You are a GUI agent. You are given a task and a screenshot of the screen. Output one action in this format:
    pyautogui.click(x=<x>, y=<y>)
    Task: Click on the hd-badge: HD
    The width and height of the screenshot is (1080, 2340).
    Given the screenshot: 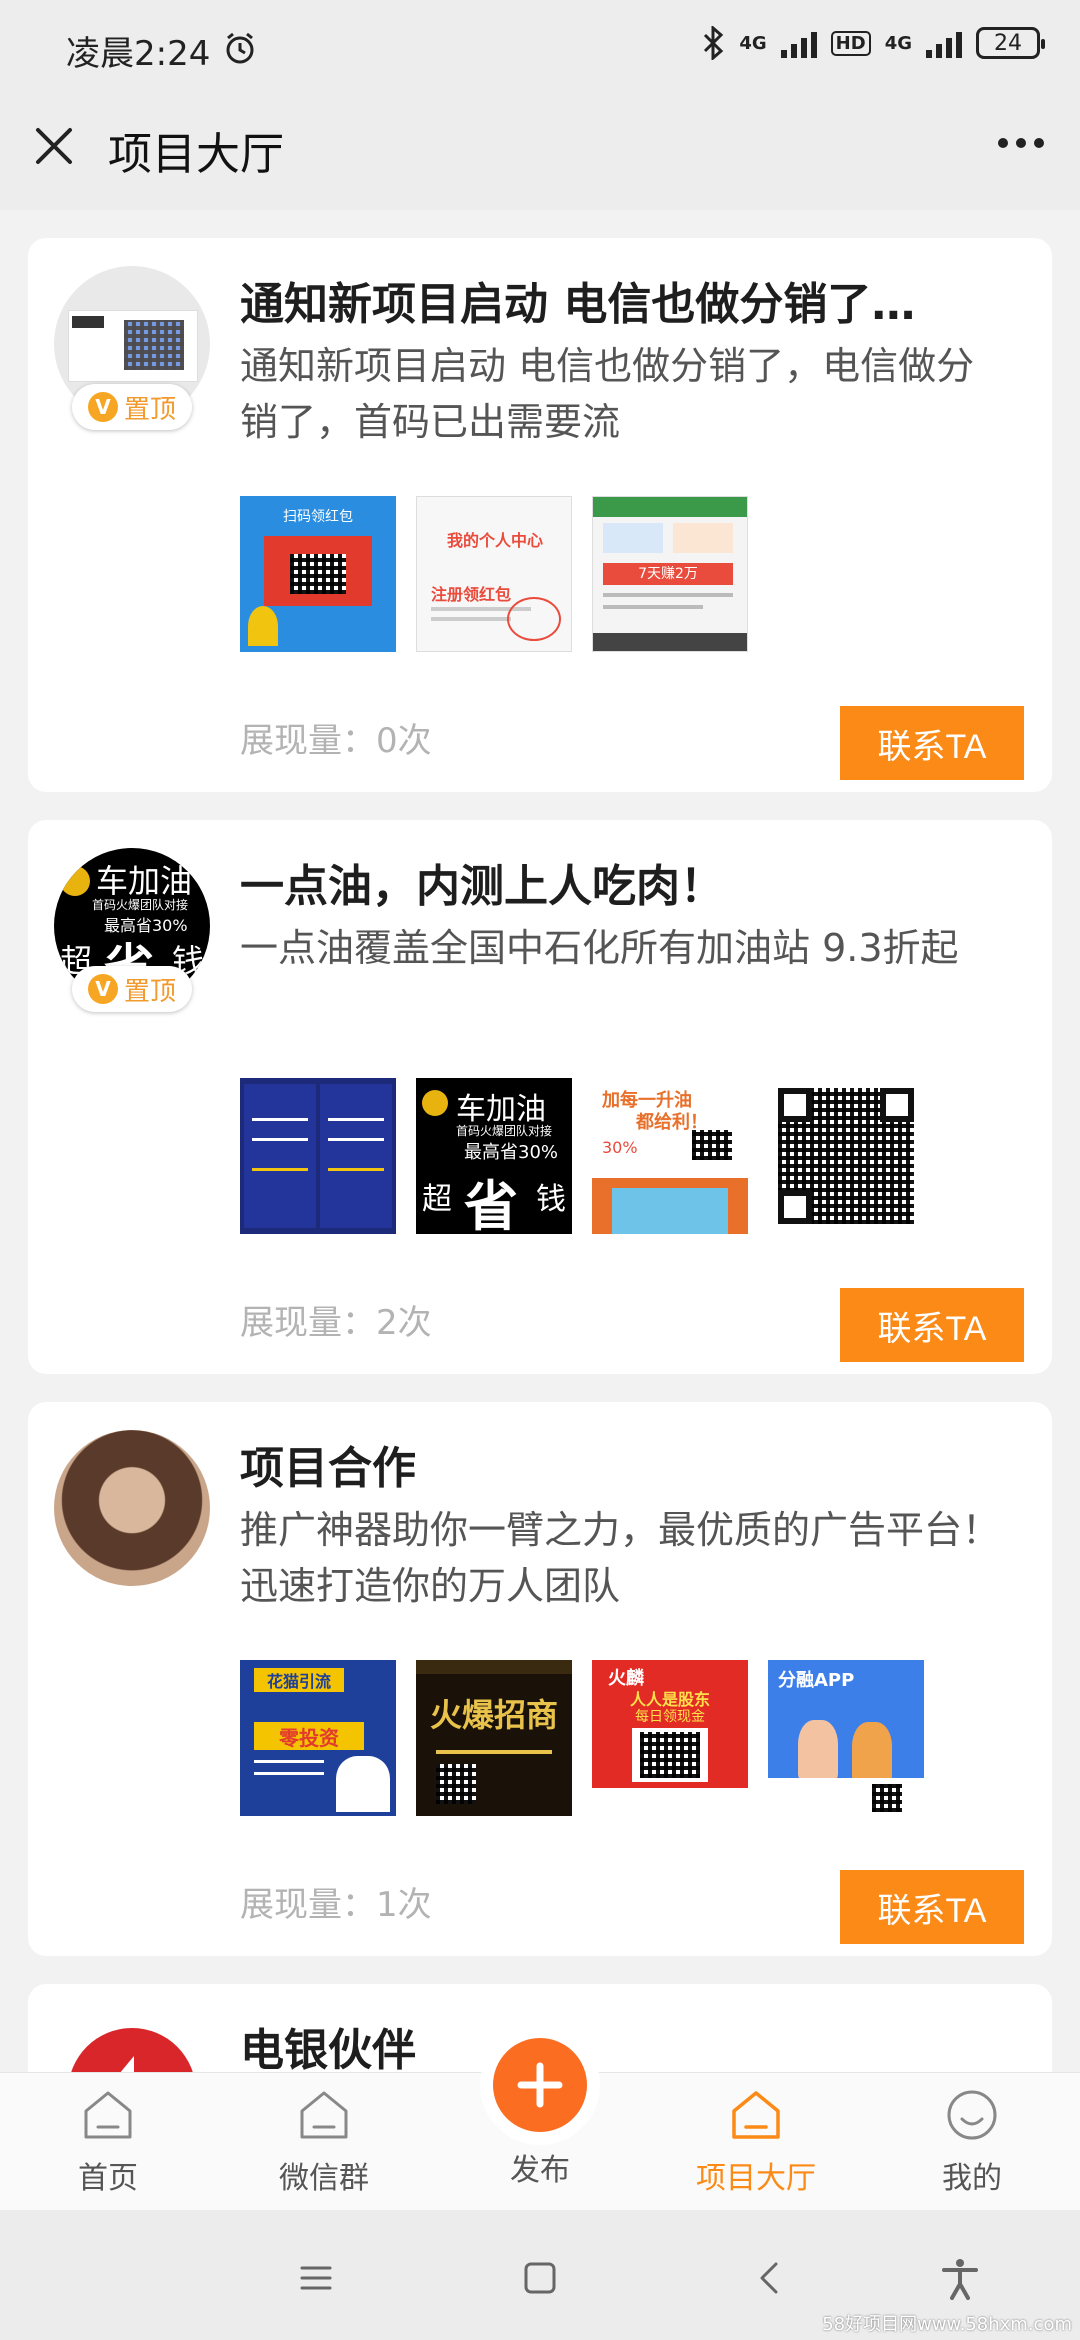 What is the action you would take?
    pyautogui.click(x=850, y=43)
    